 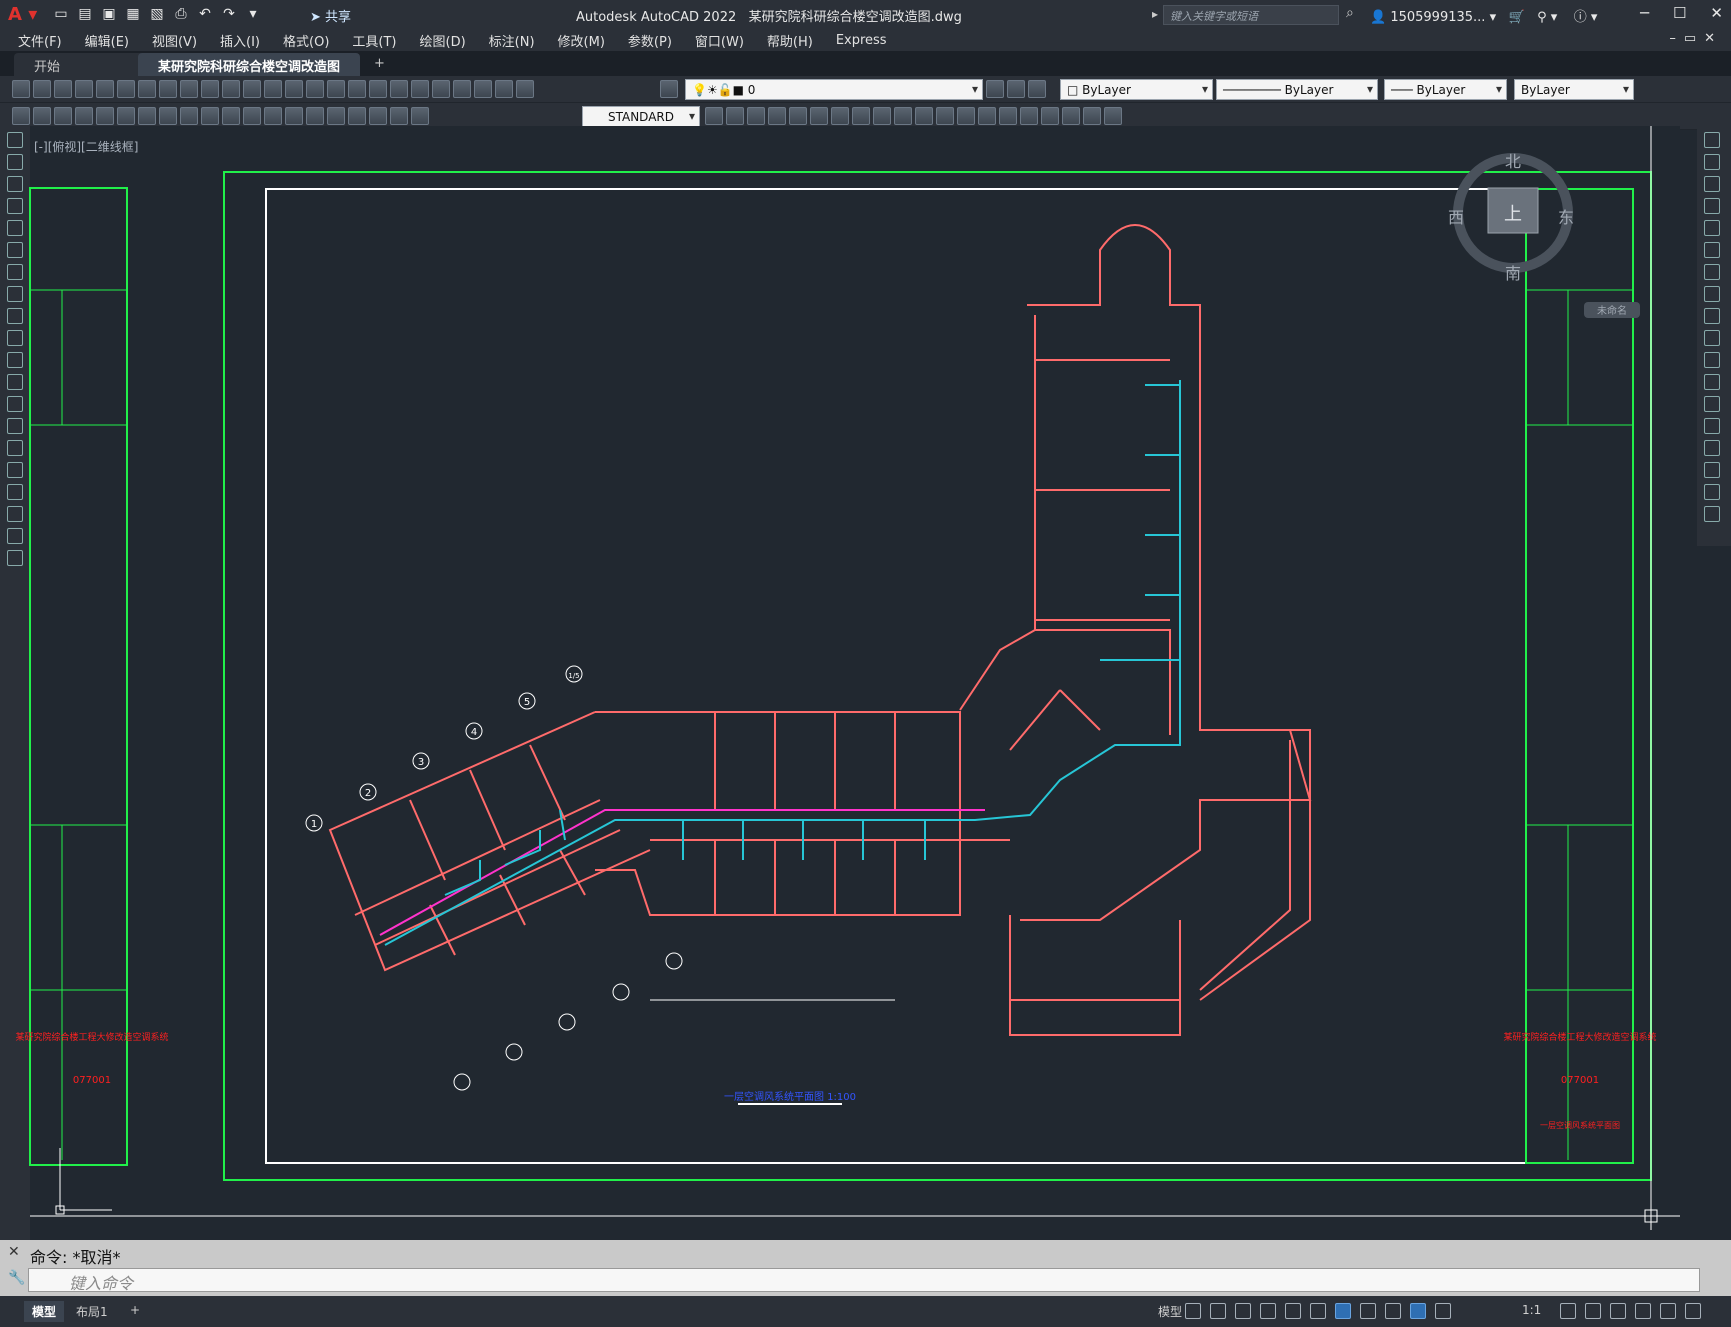 What do you see at coordinates (1580, 1125) in the screenshot?
I see `right-drawing-title: 一层空调风系统平面图` at bounding box center [1580, 1125].